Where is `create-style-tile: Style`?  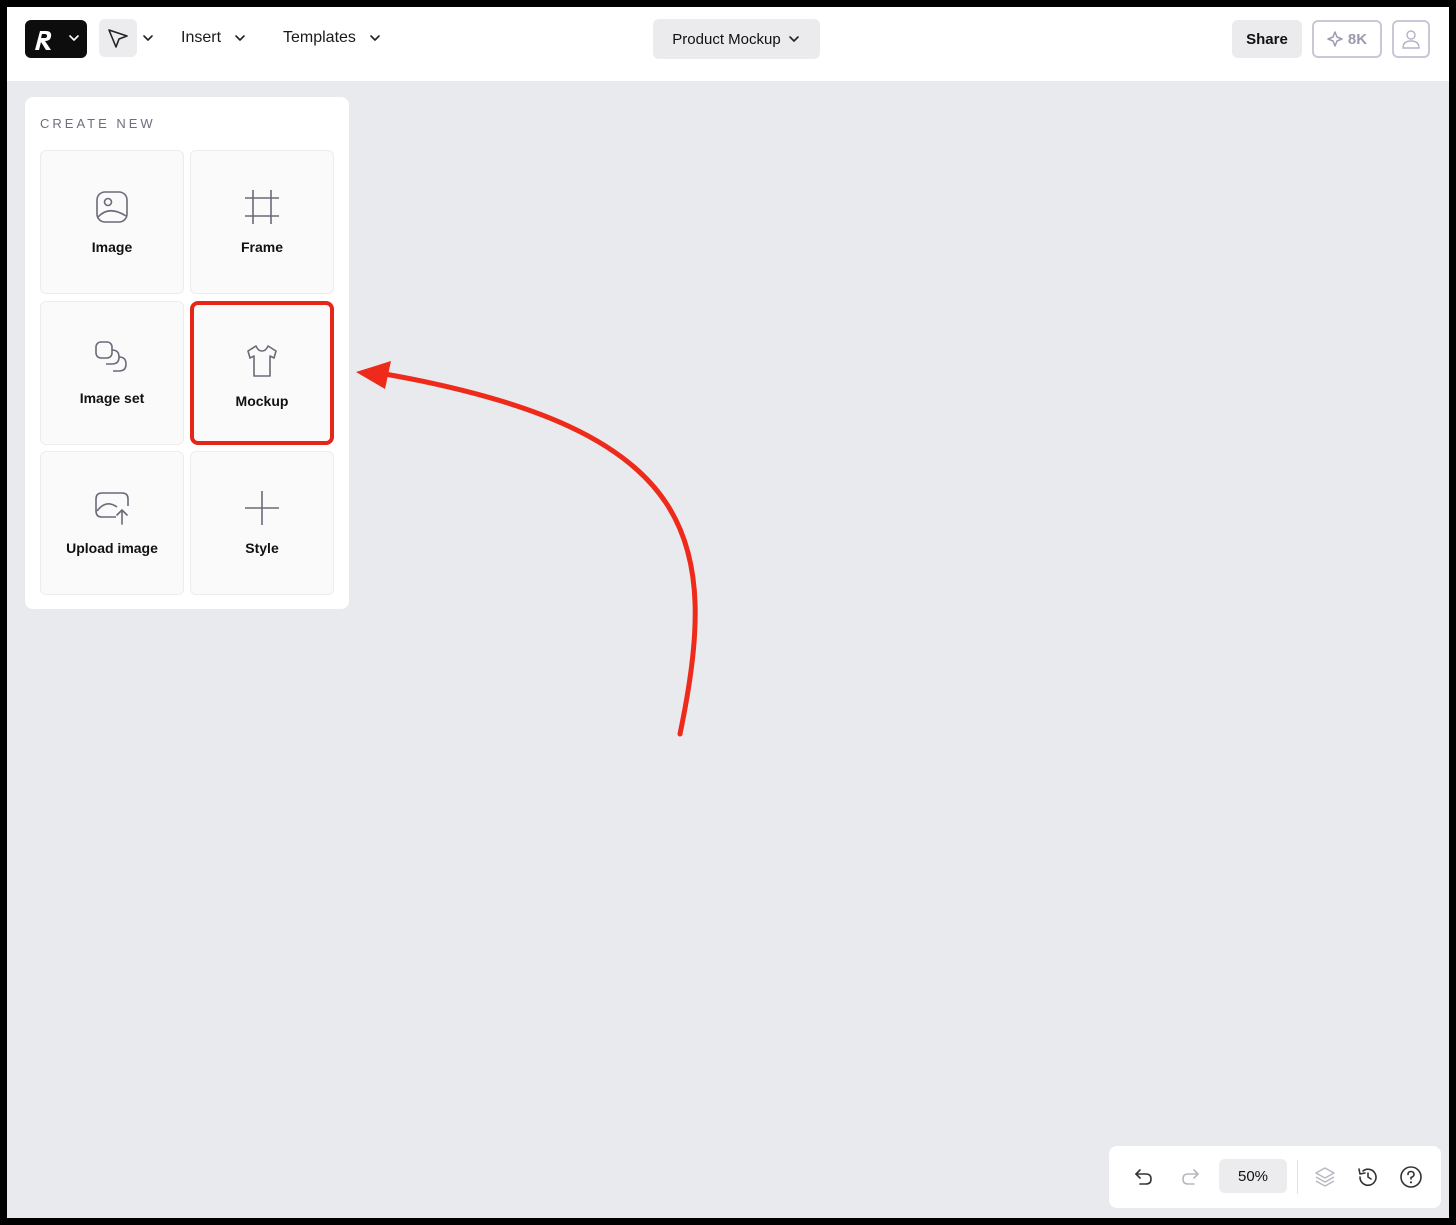 create-style-tile: Style is located at coordinates (262, 523).